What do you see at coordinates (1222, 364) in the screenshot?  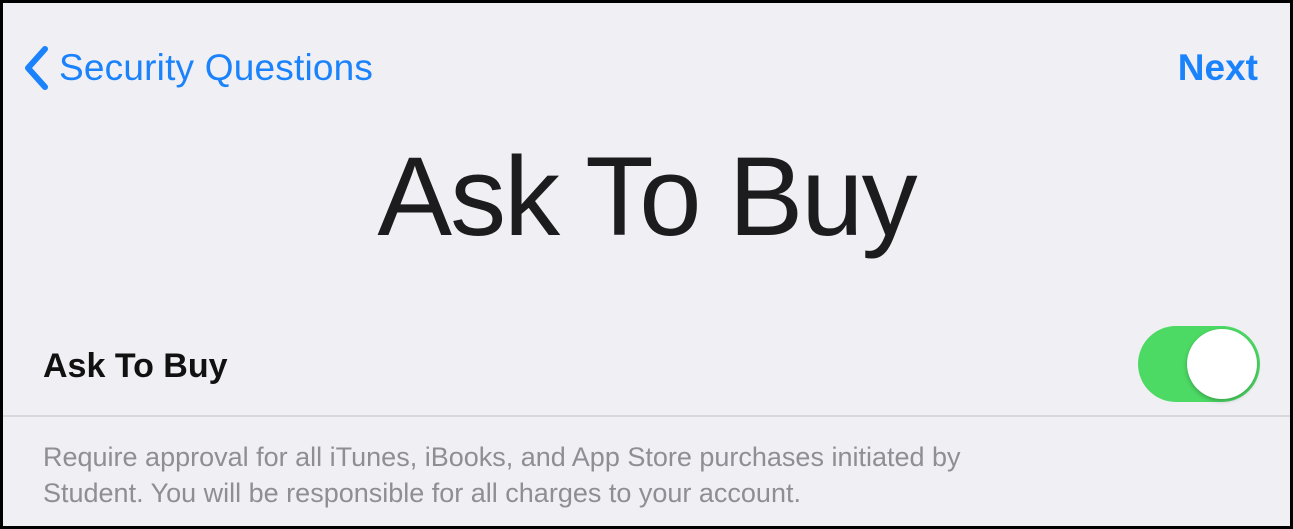 I see `toggle-knob` at bounding box center [1222, 364].